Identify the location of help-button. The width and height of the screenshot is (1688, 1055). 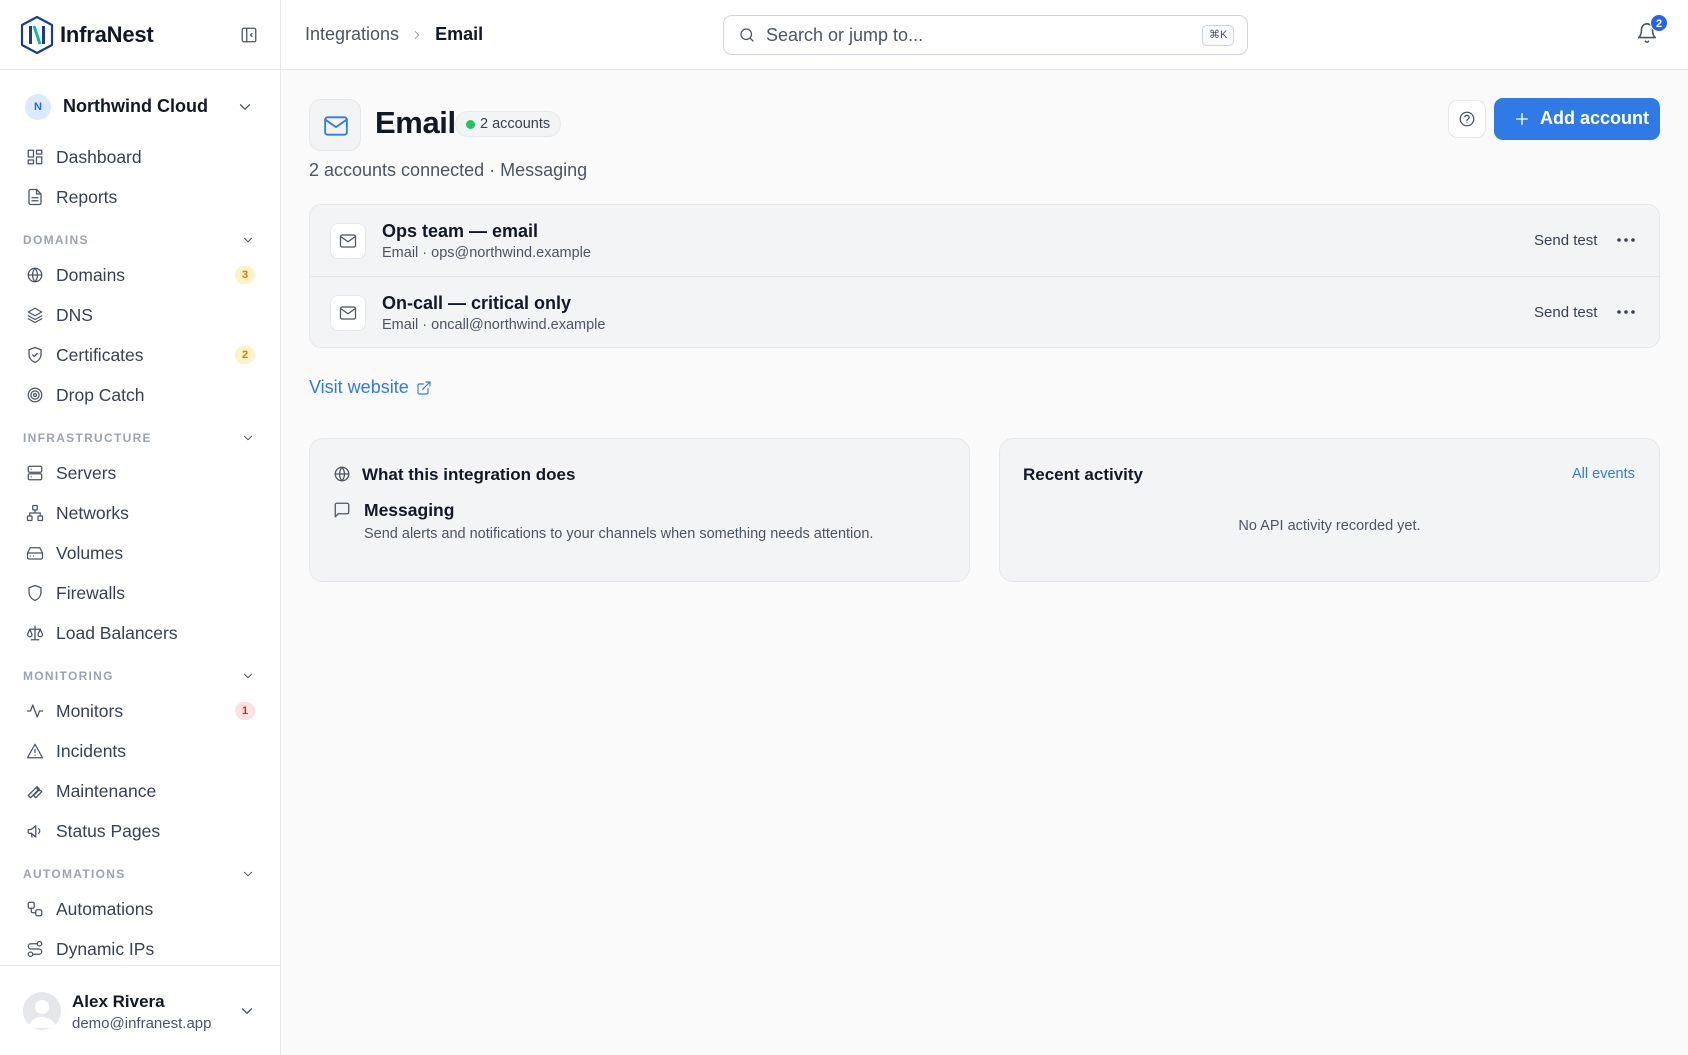
(1467, 119).